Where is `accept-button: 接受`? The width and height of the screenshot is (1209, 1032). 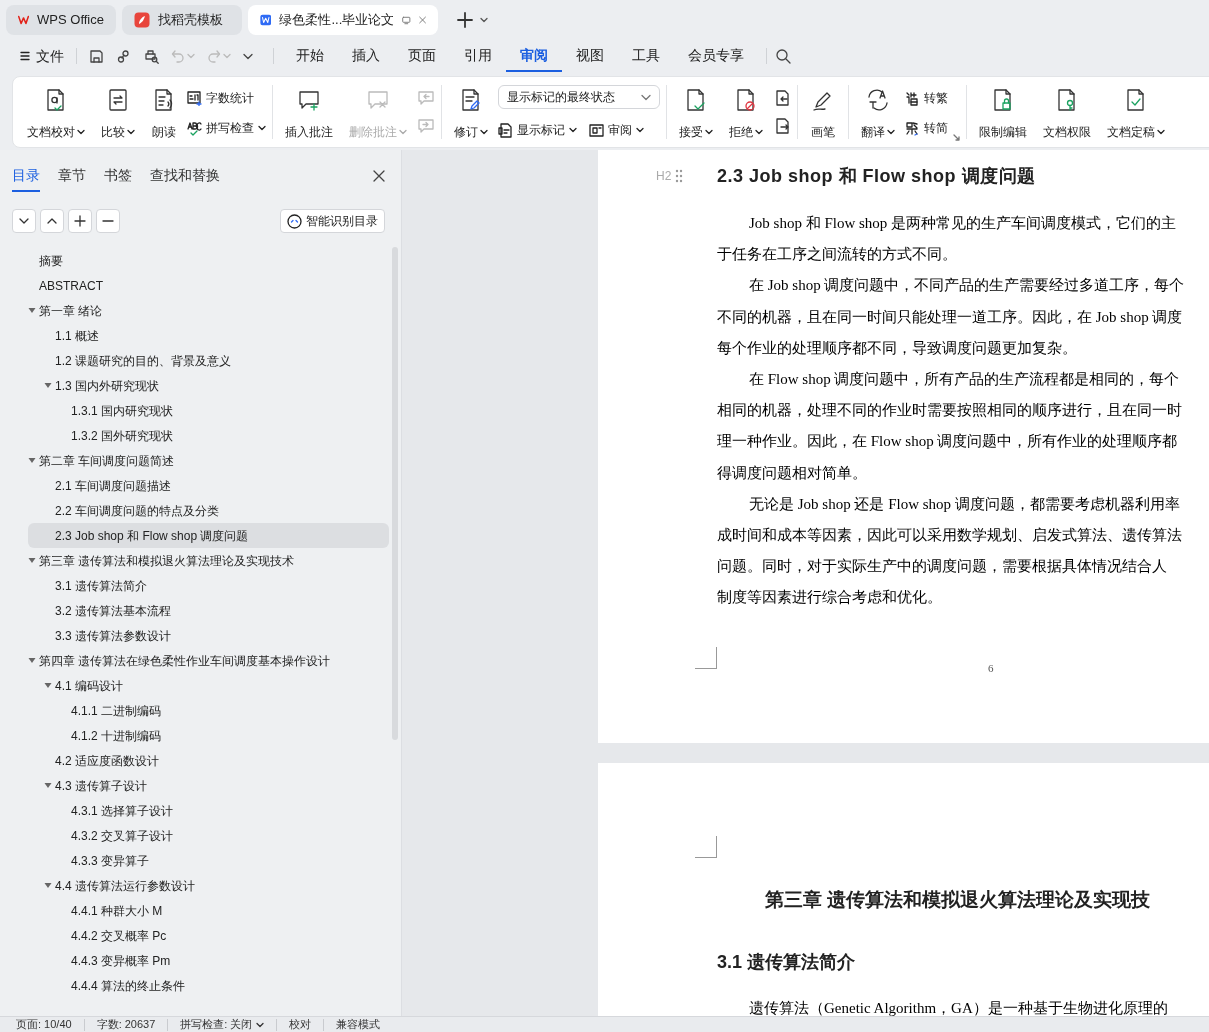
accept-button: 接受 is located at coordinates (696, 112).